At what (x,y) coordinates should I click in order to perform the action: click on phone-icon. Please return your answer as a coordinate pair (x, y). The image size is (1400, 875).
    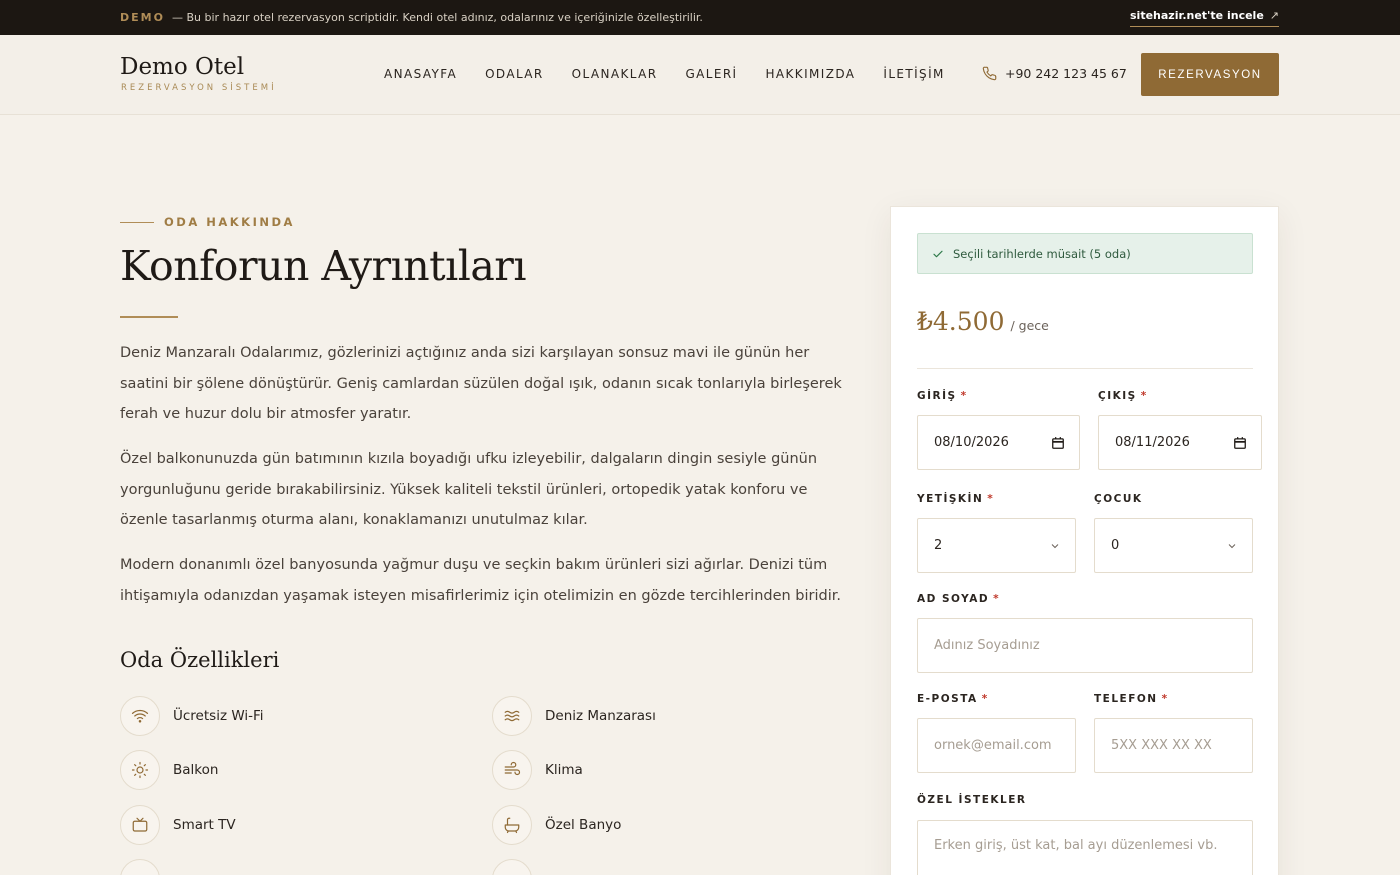
    Looking at the image, I should click on (989, 73).